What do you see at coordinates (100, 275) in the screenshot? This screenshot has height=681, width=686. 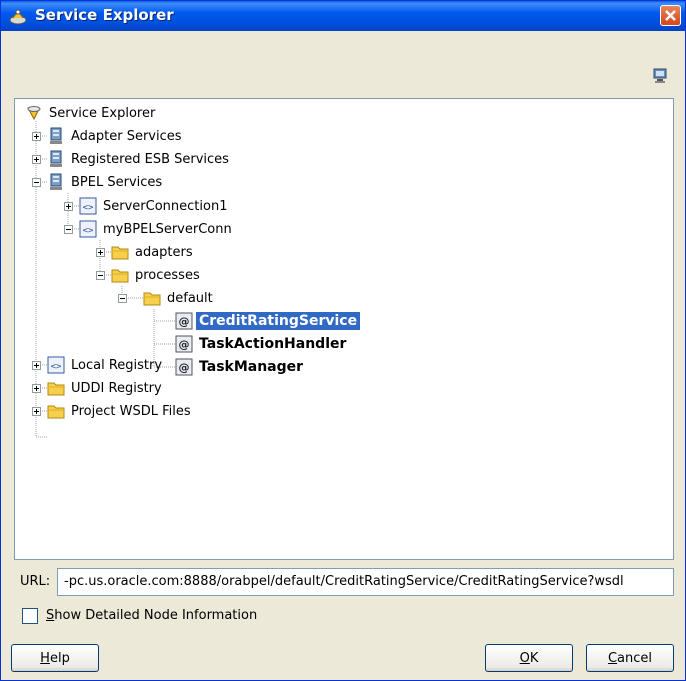 I see `collapse-processes` at bounding box center [100, 275].